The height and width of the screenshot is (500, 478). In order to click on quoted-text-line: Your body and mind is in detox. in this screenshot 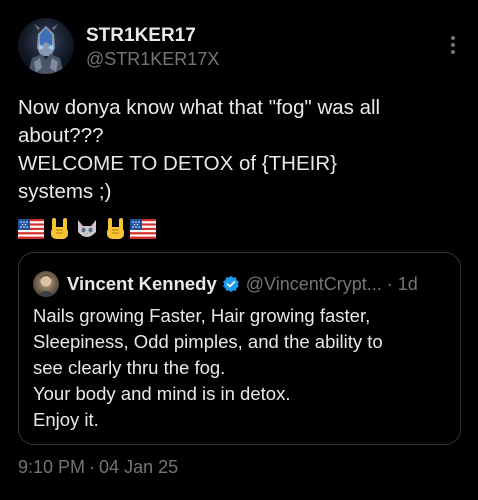, I will do `click(162, 393)`.